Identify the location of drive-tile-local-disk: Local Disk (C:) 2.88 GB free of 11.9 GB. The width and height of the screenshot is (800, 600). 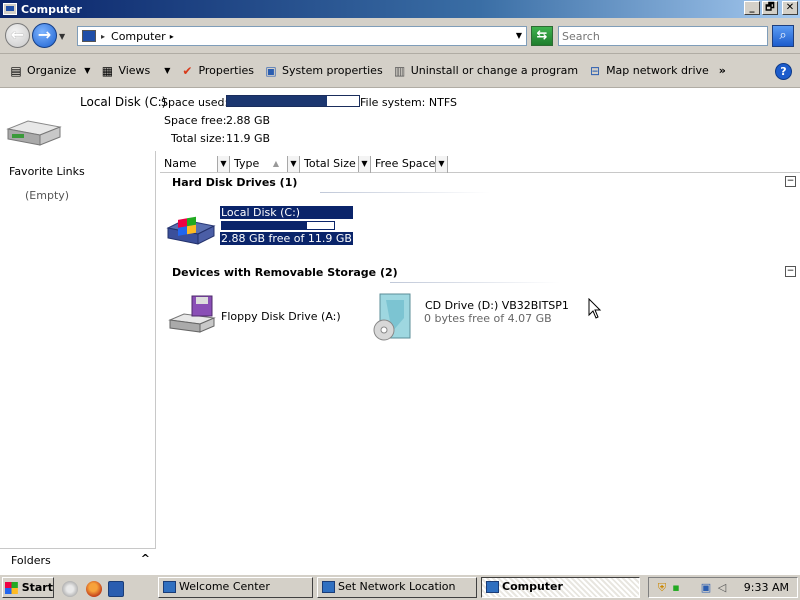
(259, 226).